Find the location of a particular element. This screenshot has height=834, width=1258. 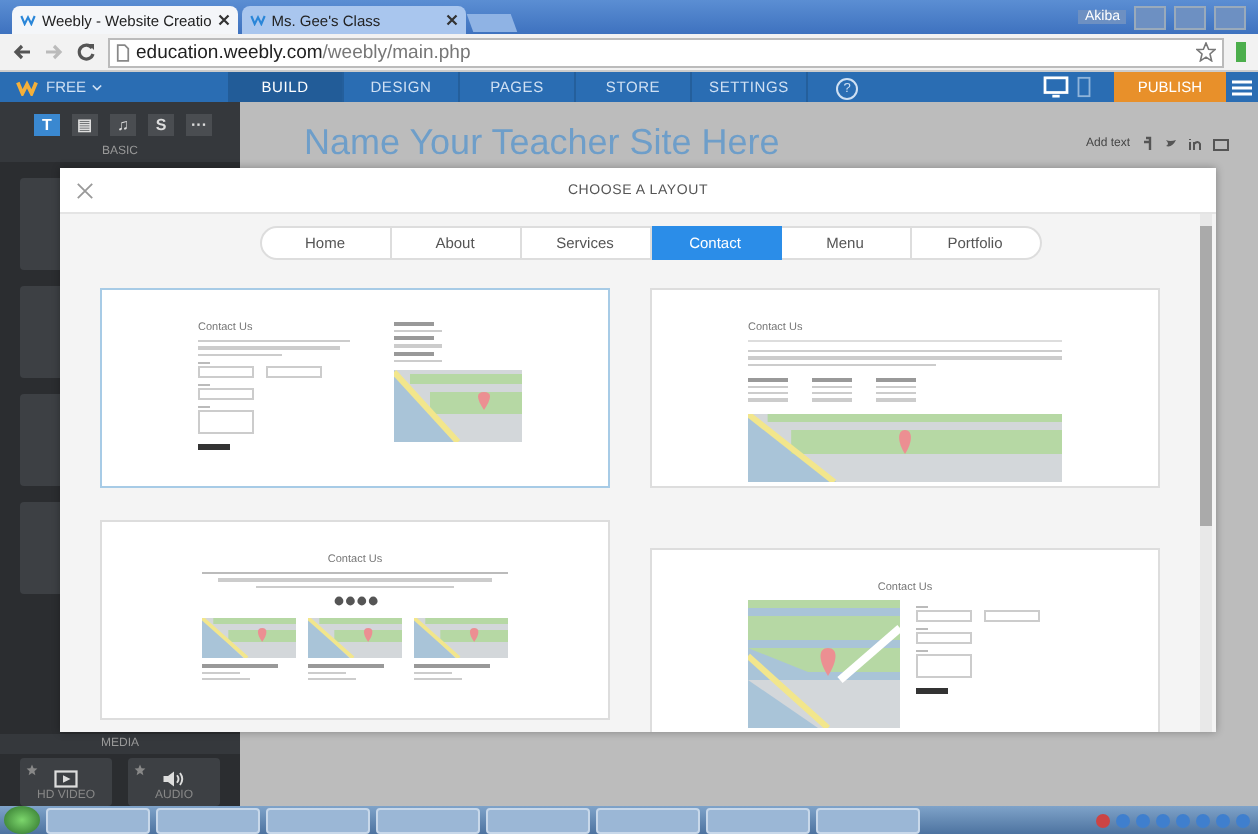

reload-icon is located at coordinates (86, 52).